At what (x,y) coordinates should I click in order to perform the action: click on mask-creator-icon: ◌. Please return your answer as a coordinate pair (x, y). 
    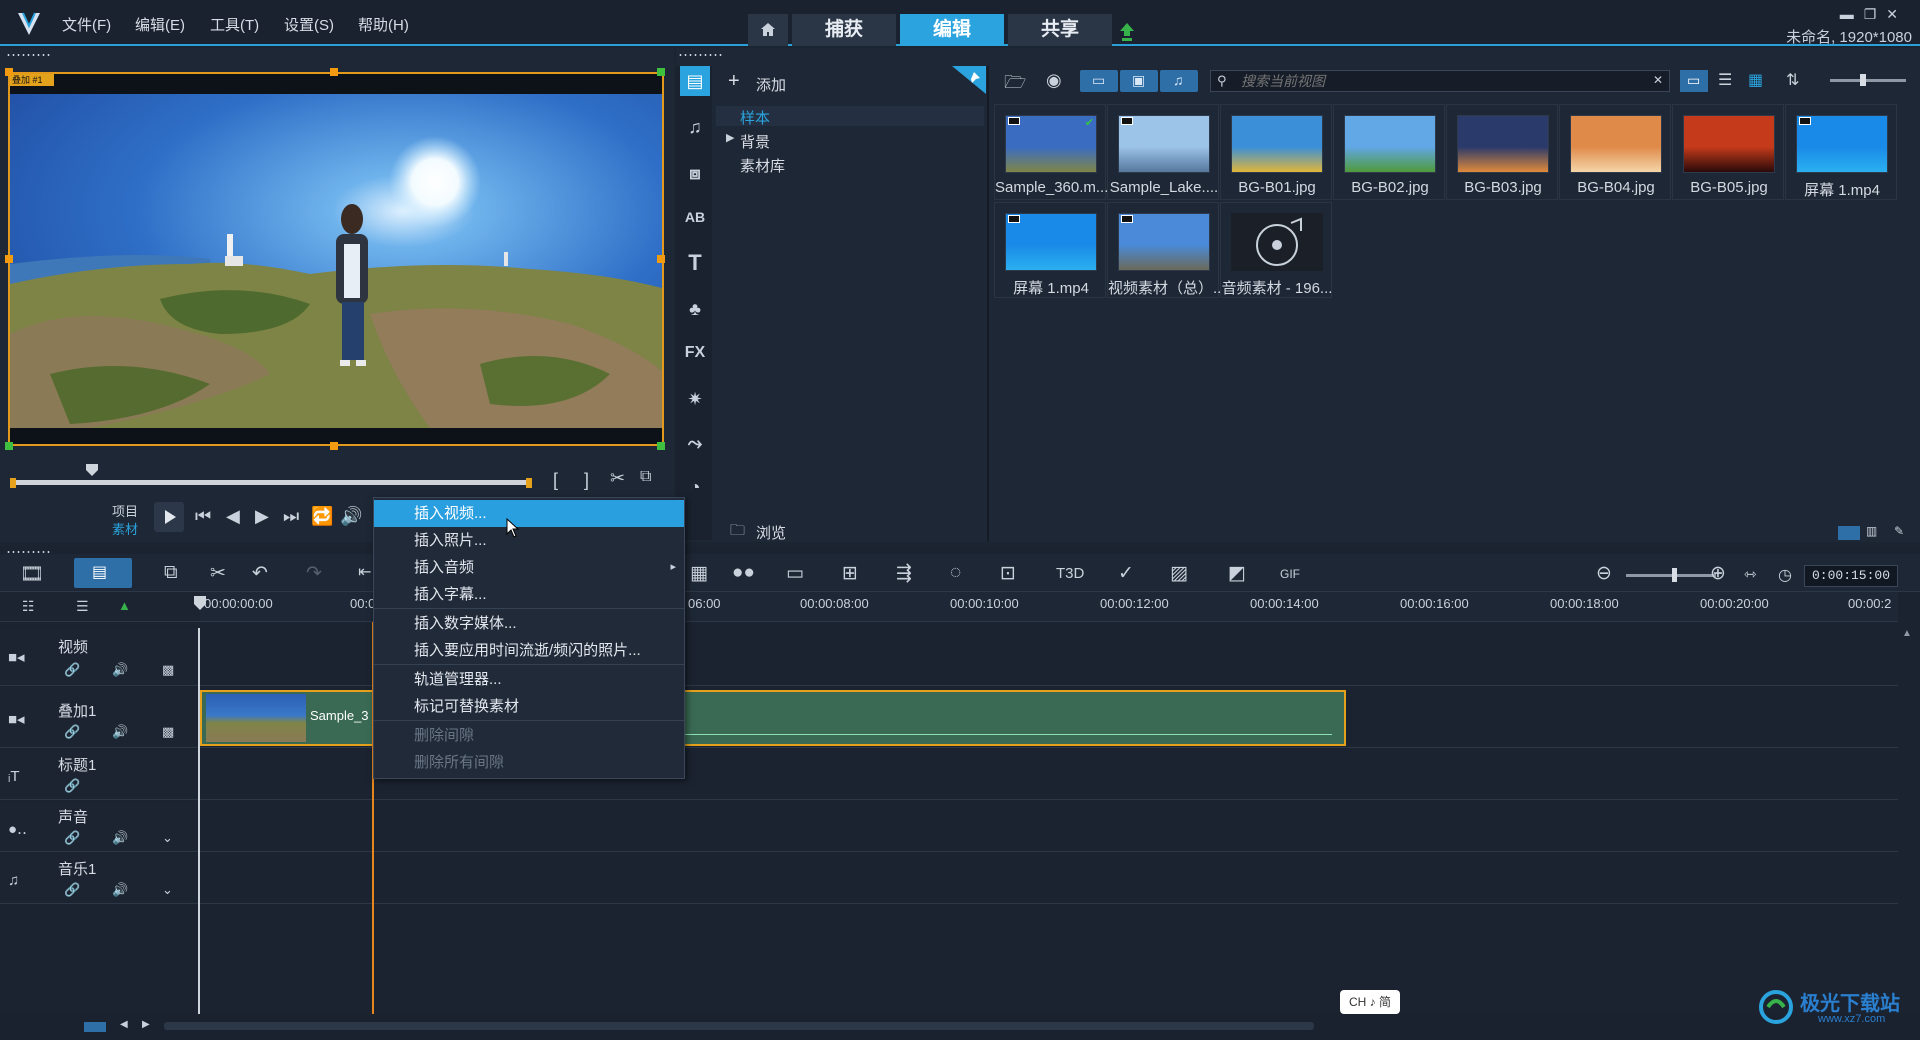
    Looking at the image, I should click on (955, 573).